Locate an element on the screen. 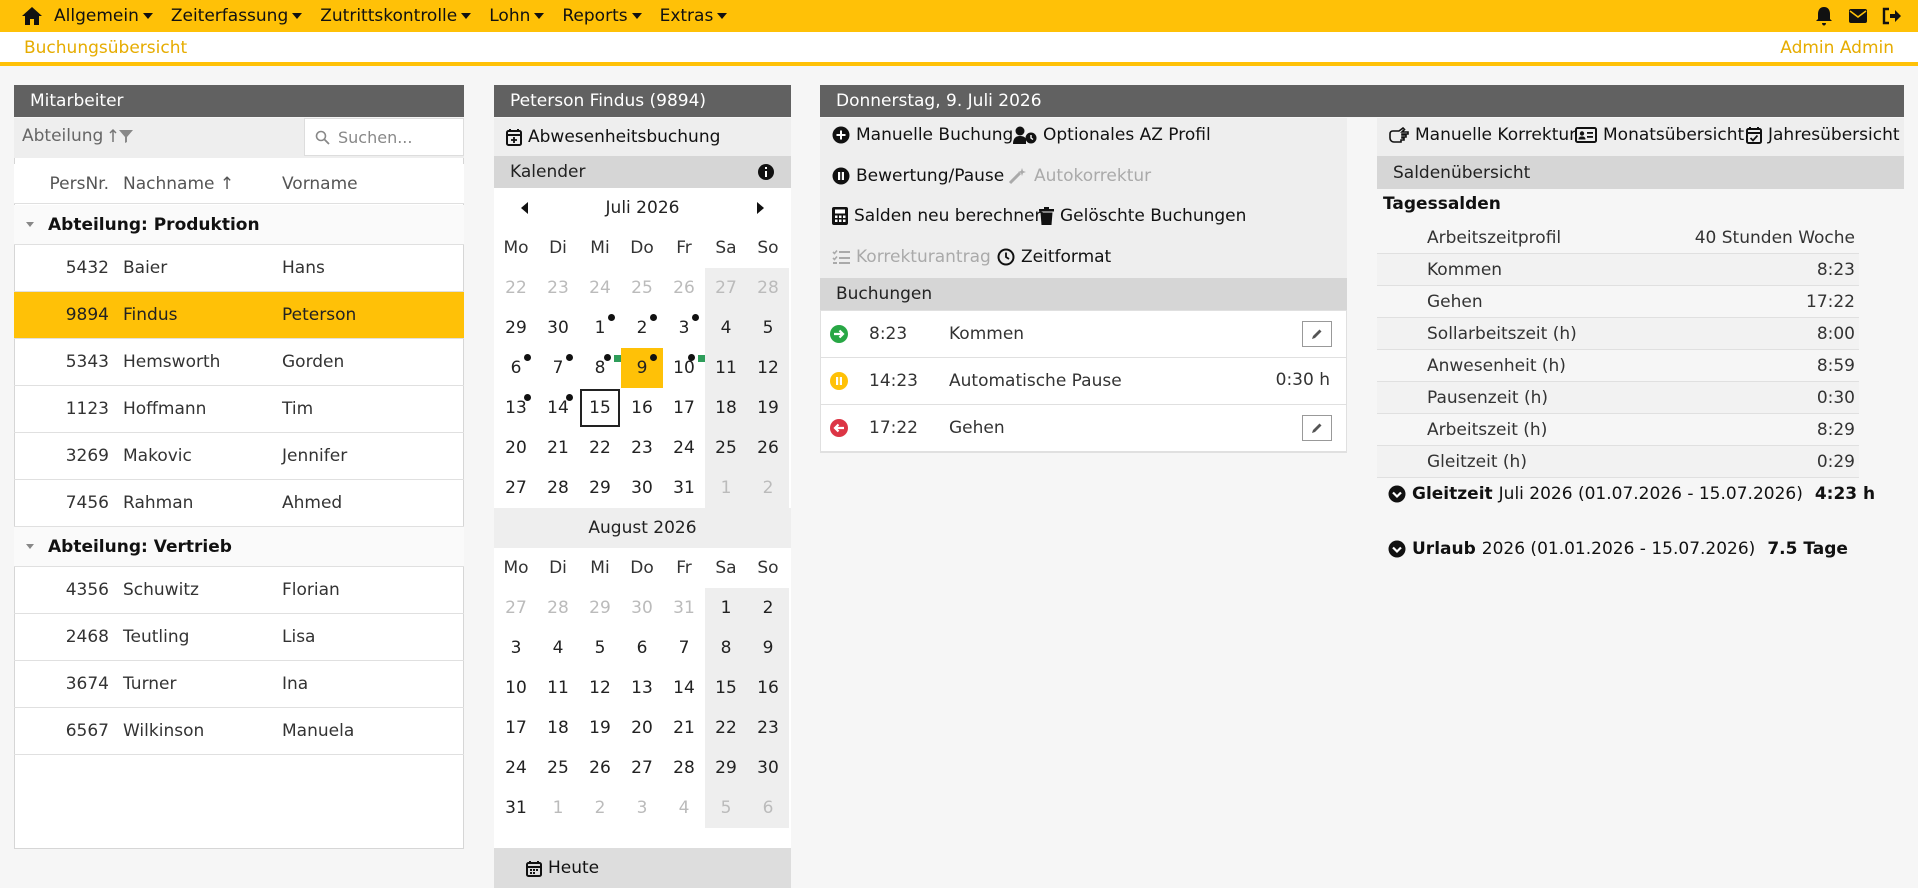  calendar-day: 17 is located at coordinates (516, 728).